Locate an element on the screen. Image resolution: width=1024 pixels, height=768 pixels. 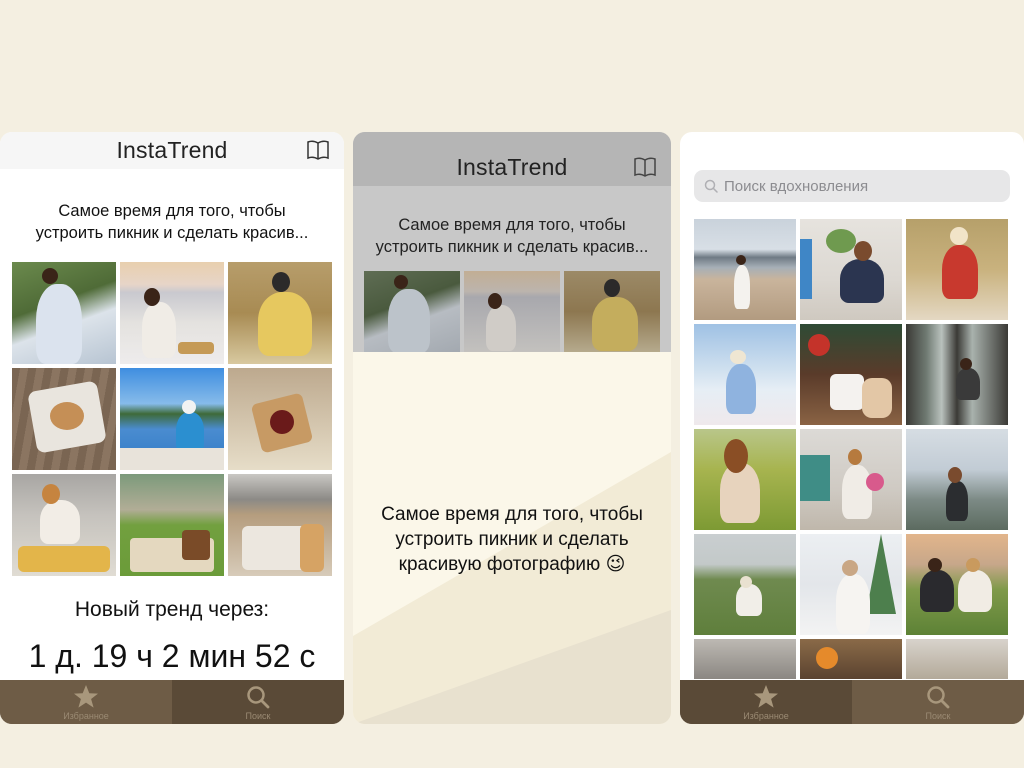
trend-photo-grid is located at coordinates (172, 419).